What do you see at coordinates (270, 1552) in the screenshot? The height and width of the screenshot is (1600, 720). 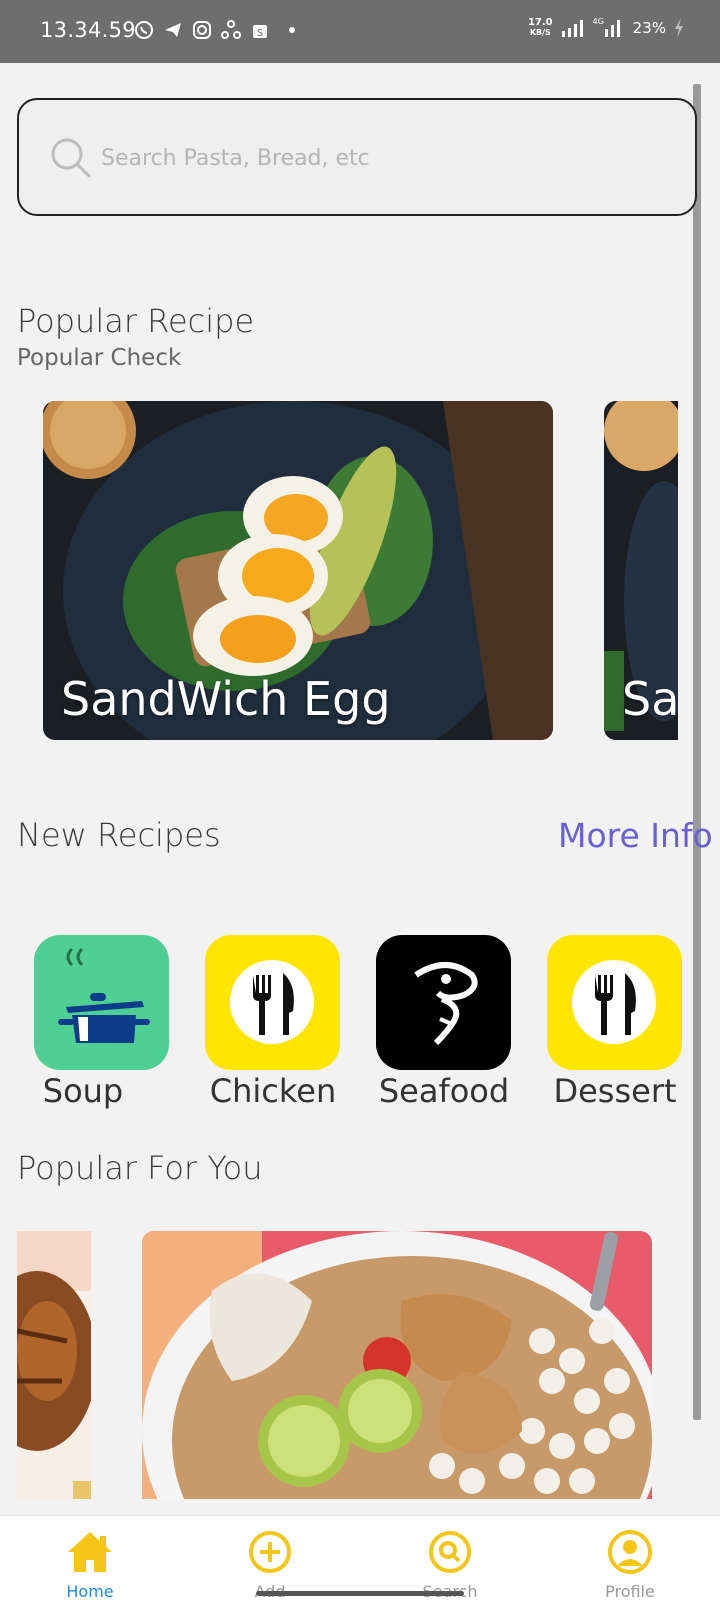 I see `add-circle-icon` at bounding box center [270, 1552].